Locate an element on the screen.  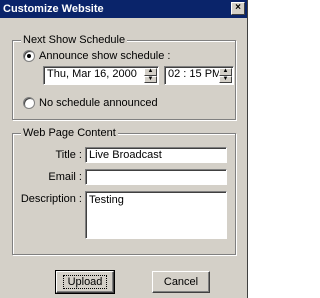
schedule-legend: Next Show Schedule is located at coordinates (74, 40).